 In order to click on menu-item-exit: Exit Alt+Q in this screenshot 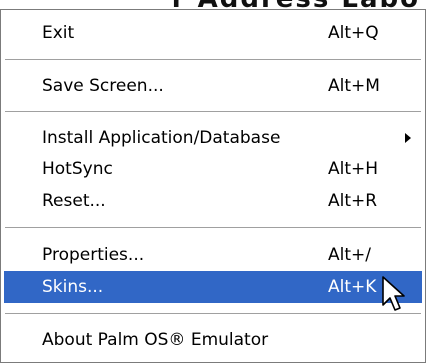, I will do `click(213, 33)`.